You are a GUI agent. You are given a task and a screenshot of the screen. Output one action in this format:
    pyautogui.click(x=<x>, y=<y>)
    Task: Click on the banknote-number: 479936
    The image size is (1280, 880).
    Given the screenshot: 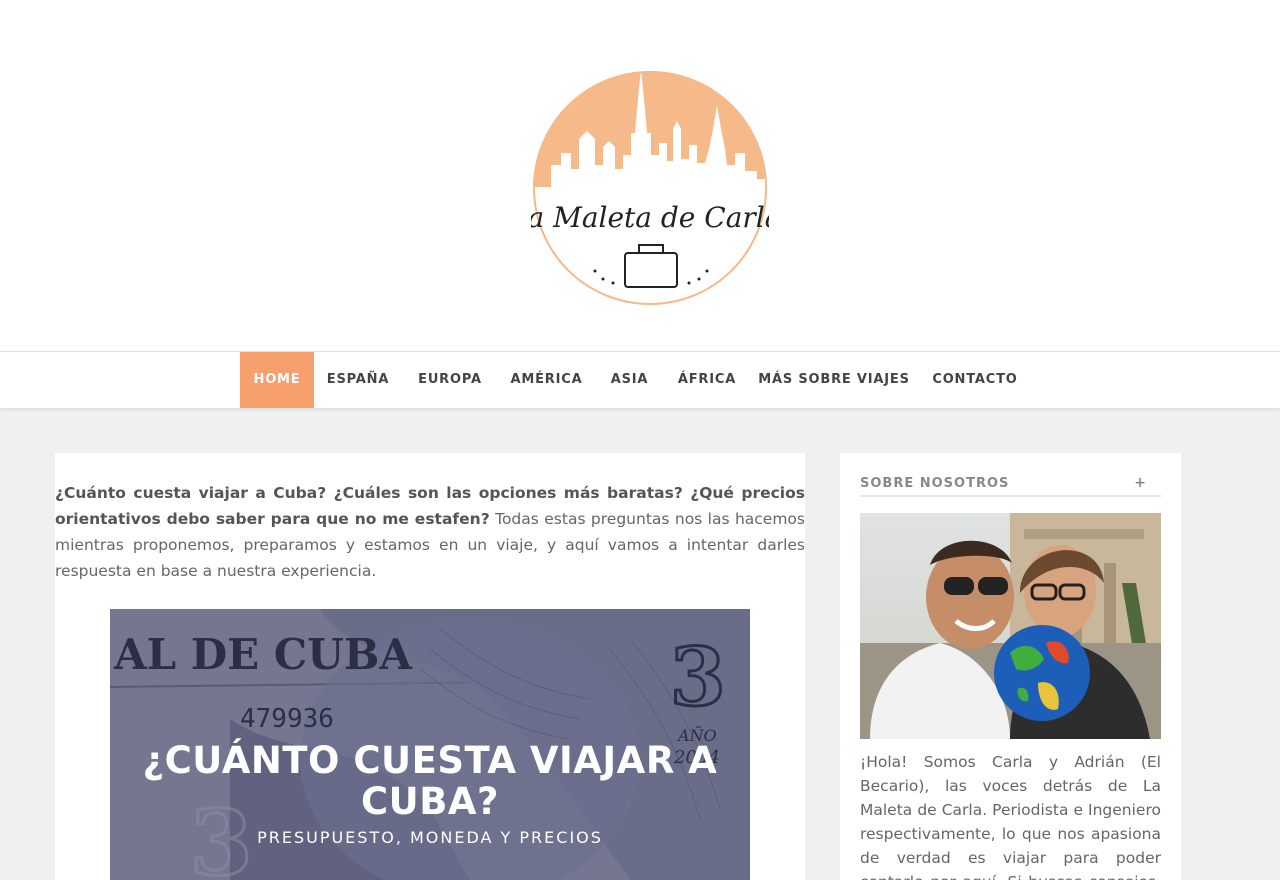 What is the action you would take?
    pyautogui.click(x=287, y=719)
    